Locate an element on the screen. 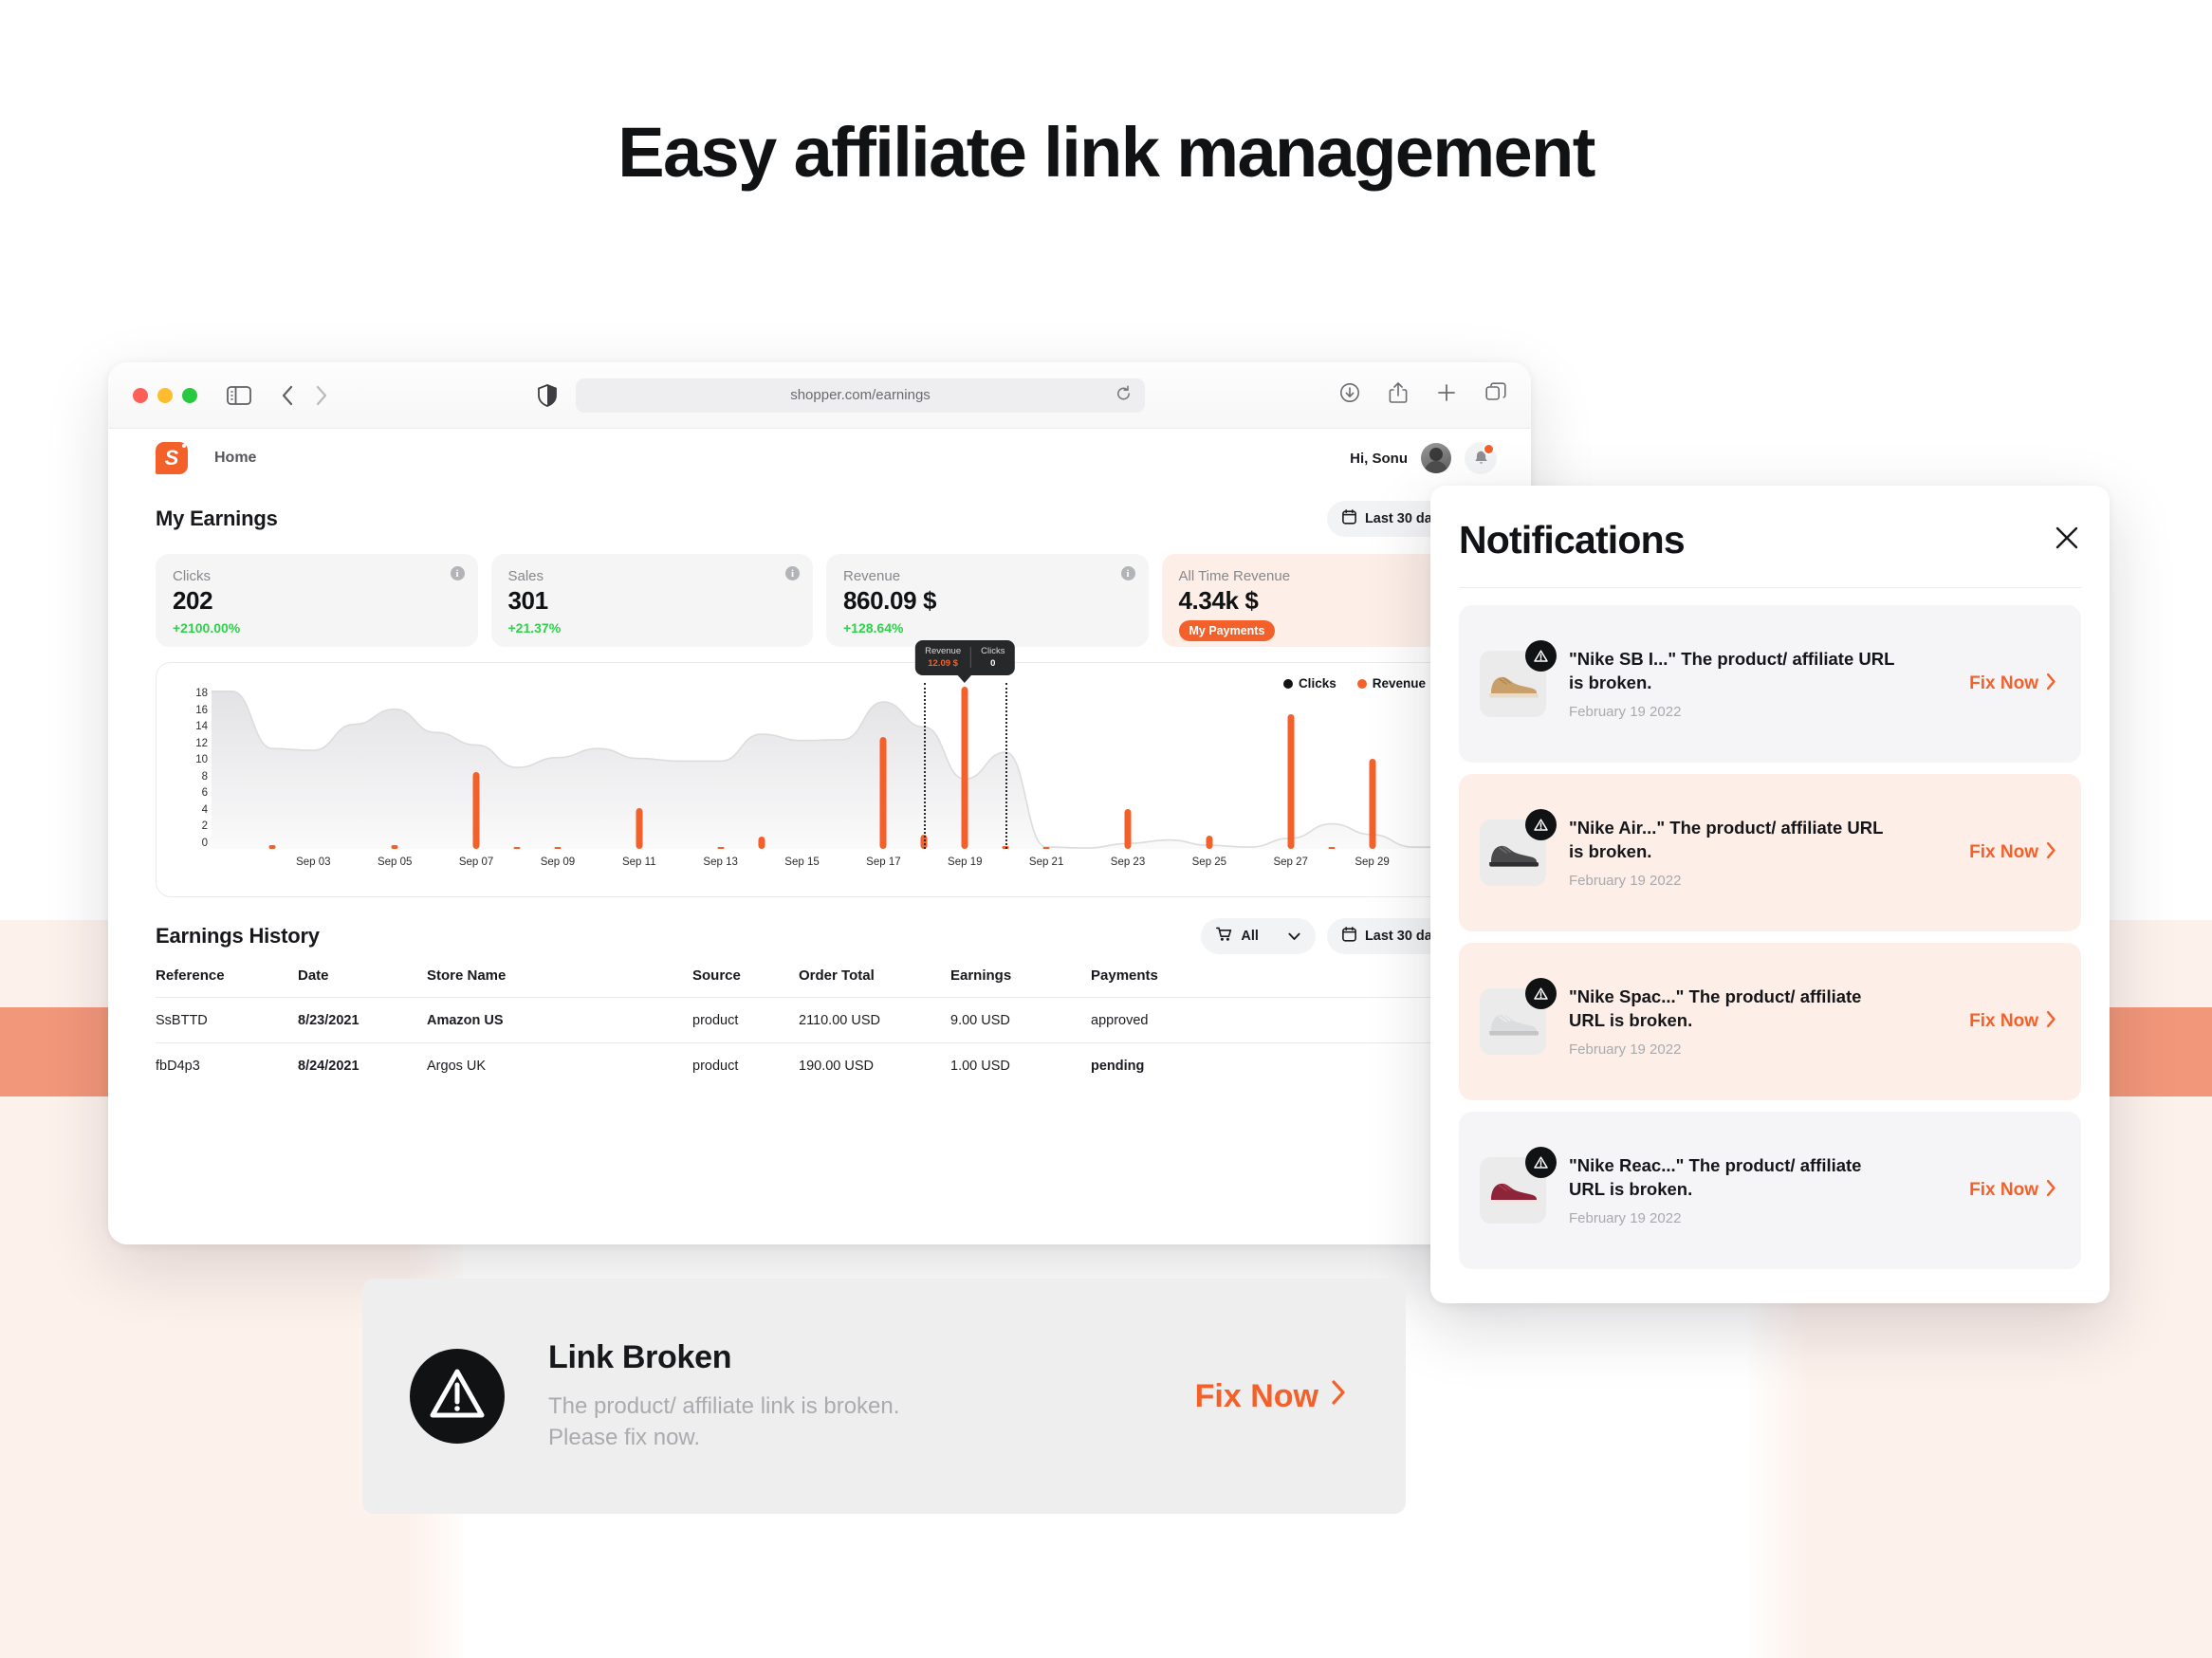  browser-chrome-bar: shopper.com/earnings is located at coordinates (819, 396).